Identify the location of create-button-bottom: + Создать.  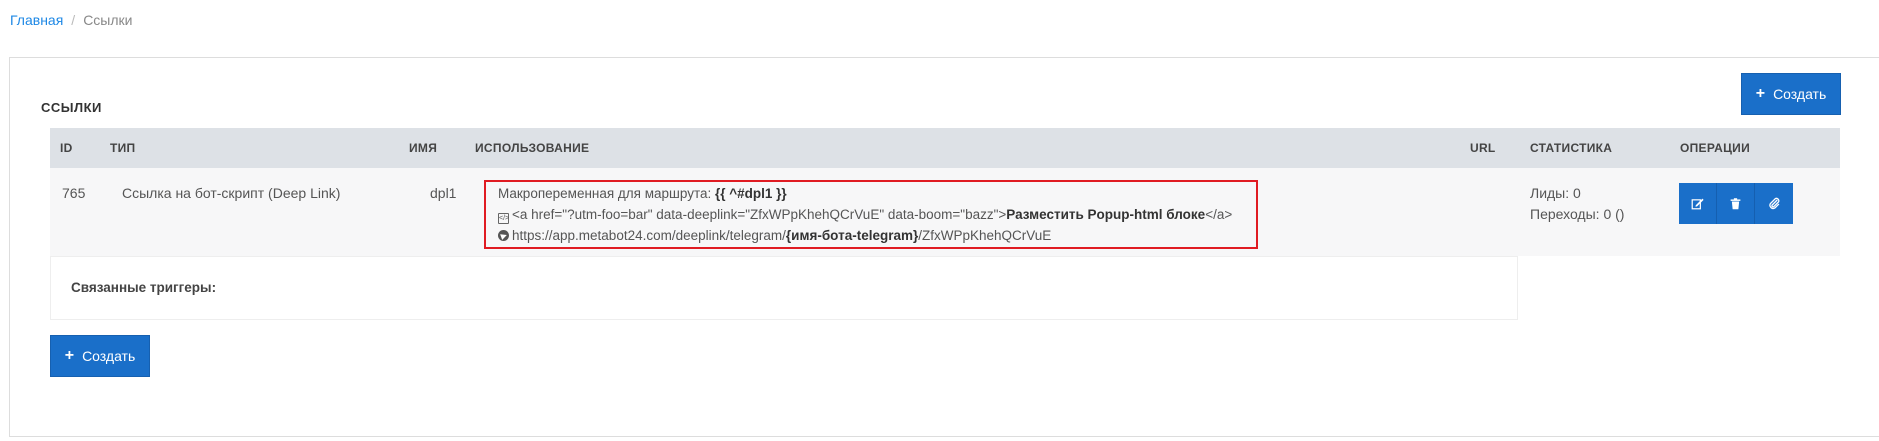
(100, 356).